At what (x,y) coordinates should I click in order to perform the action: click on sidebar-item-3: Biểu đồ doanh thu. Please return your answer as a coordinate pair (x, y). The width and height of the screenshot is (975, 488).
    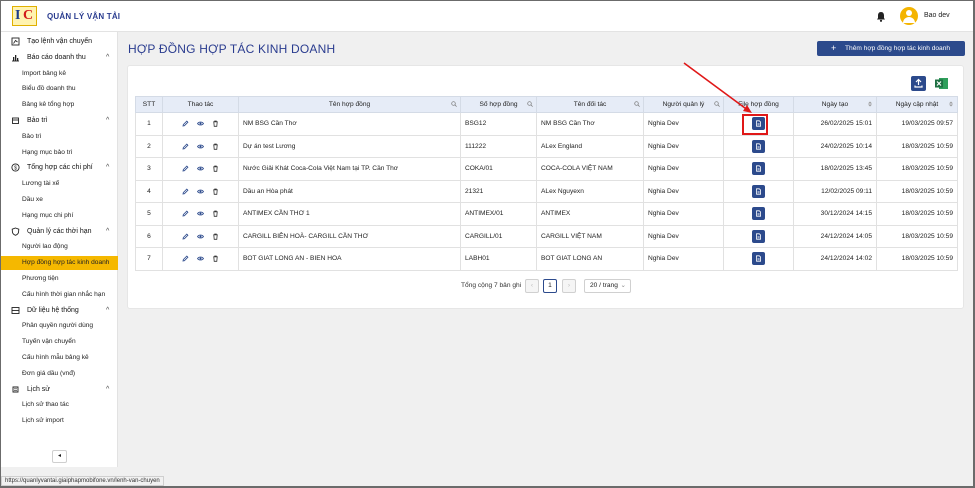
    Looking at the image, I should click on (59, 89).